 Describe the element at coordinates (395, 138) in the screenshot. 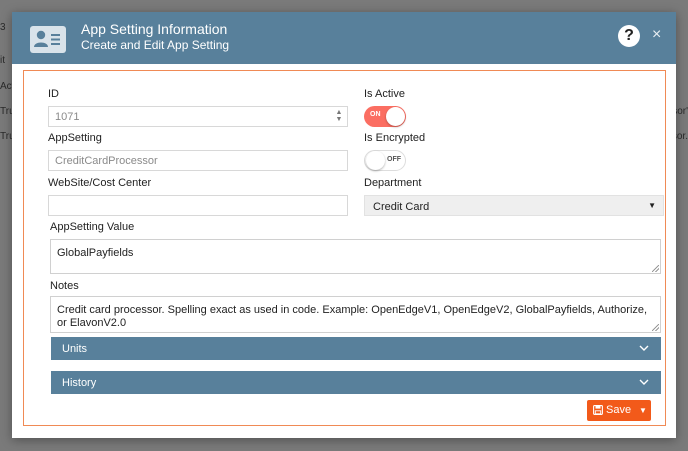

I see `is-encrypted-label: Is Encrypted` at that location.